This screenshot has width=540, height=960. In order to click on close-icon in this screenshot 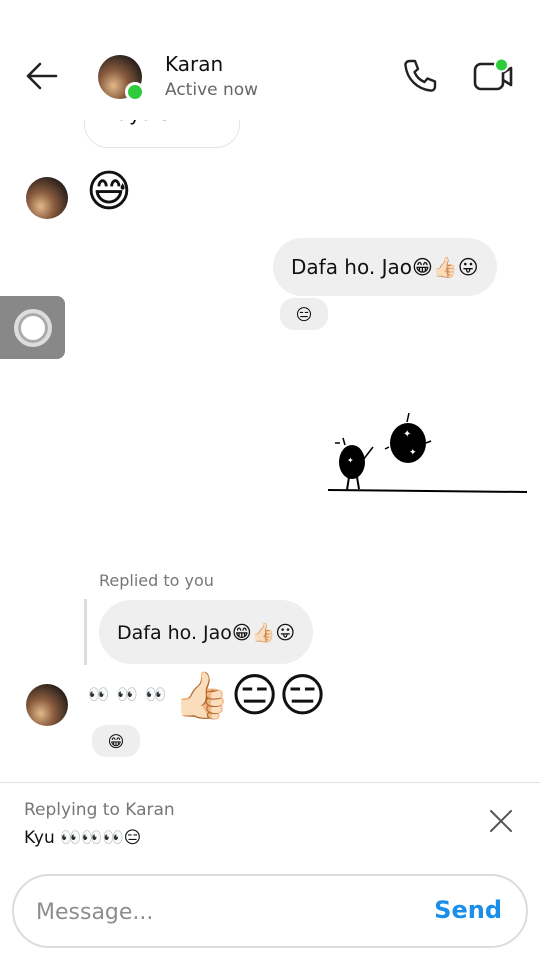, I will do `click(501, 821)`.